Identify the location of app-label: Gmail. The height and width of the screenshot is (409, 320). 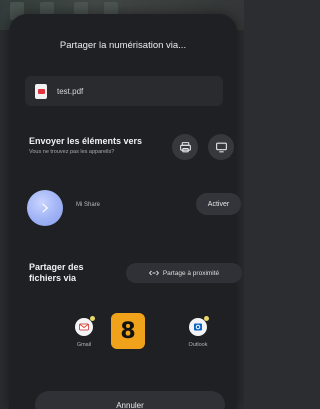
(84, 345).